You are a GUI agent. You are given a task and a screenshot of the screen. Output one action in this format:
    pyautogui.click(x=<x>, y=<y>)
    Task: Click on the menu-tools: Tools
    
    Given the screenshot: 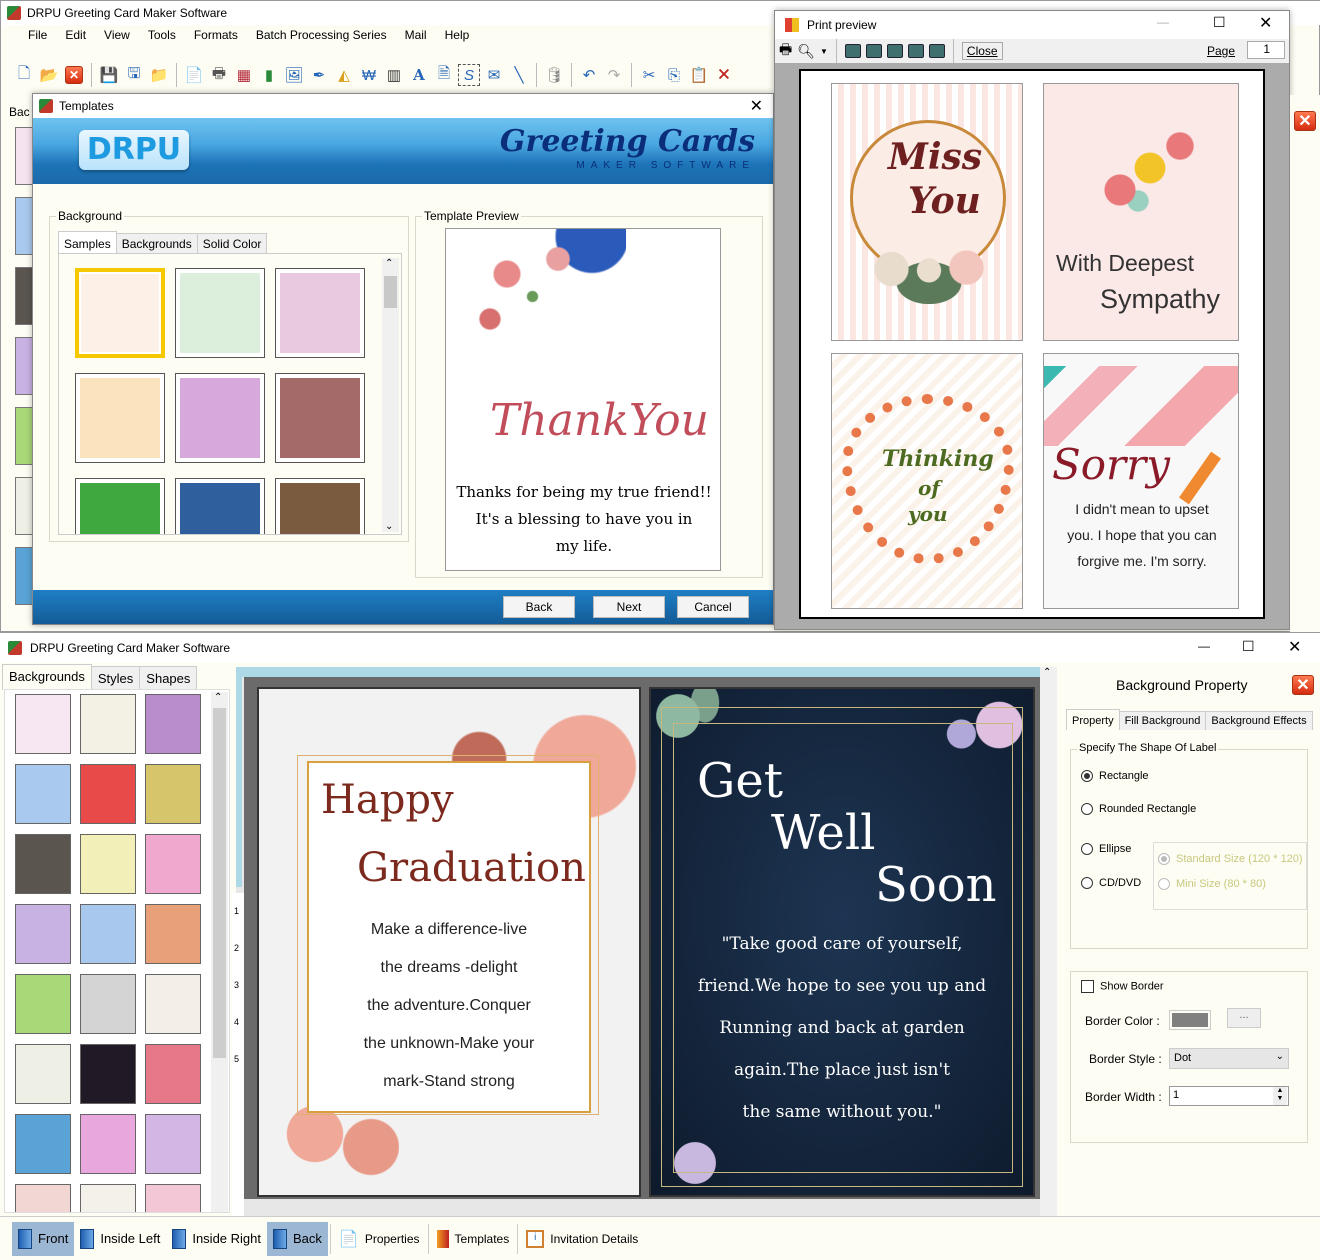 What is the action you would take?
    pyautogui.click(x=162, y=36)
    